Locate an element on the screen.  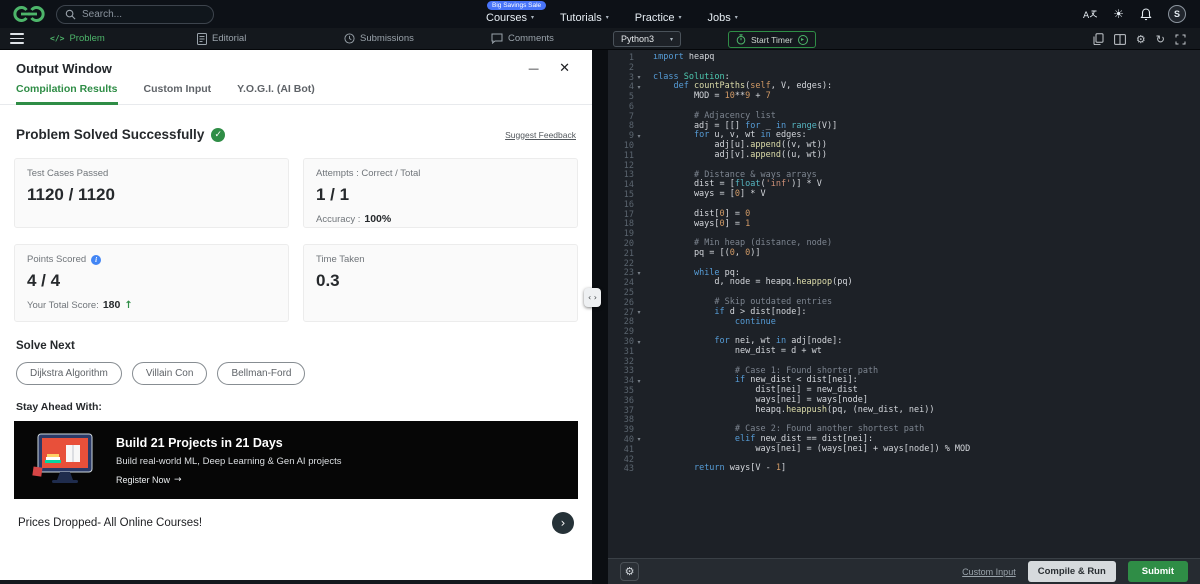
theme-toggle-sun-icon: ☀ is located at coordinates (1118, 14).